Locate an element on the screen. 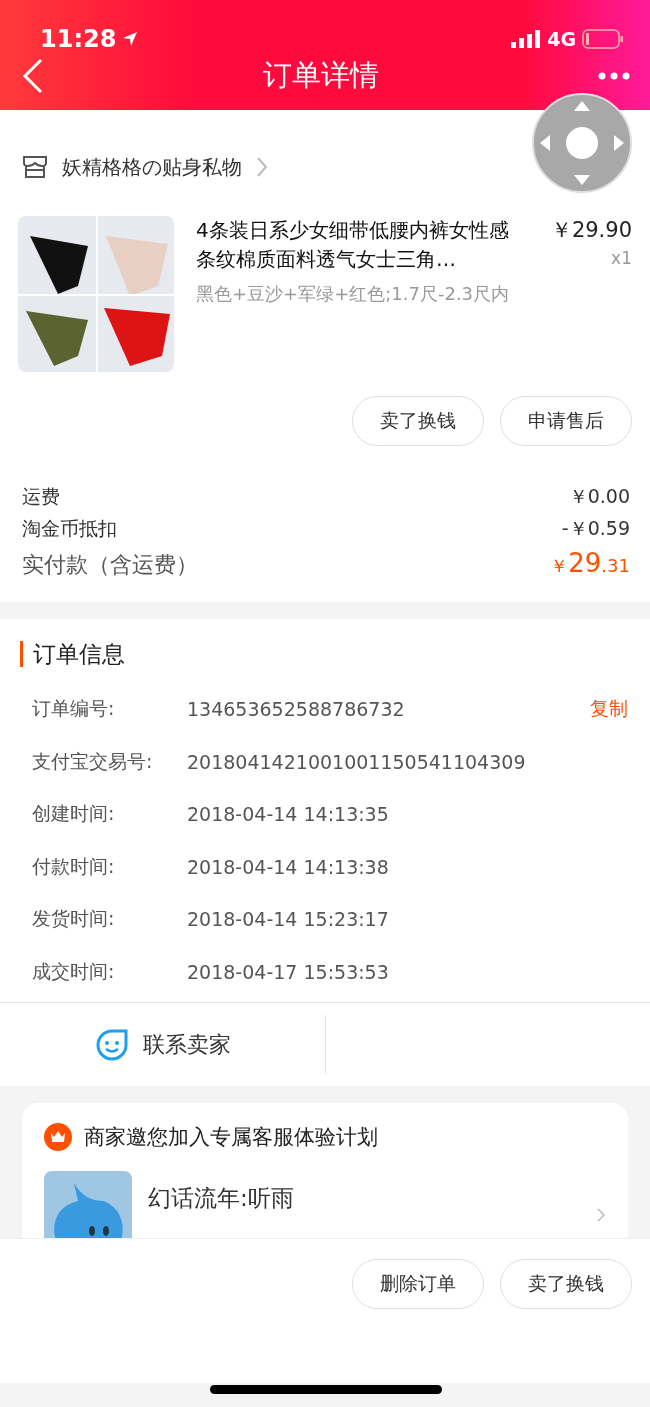  fee-label: 淘金币抵扣 is located at coordinates (69, 528).